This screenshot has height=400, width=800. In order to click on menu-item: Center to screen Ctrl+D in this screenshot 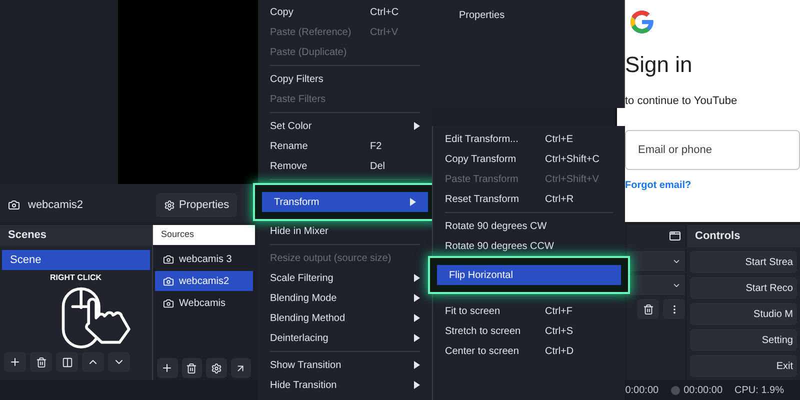, I will do `click(529, 351)`.